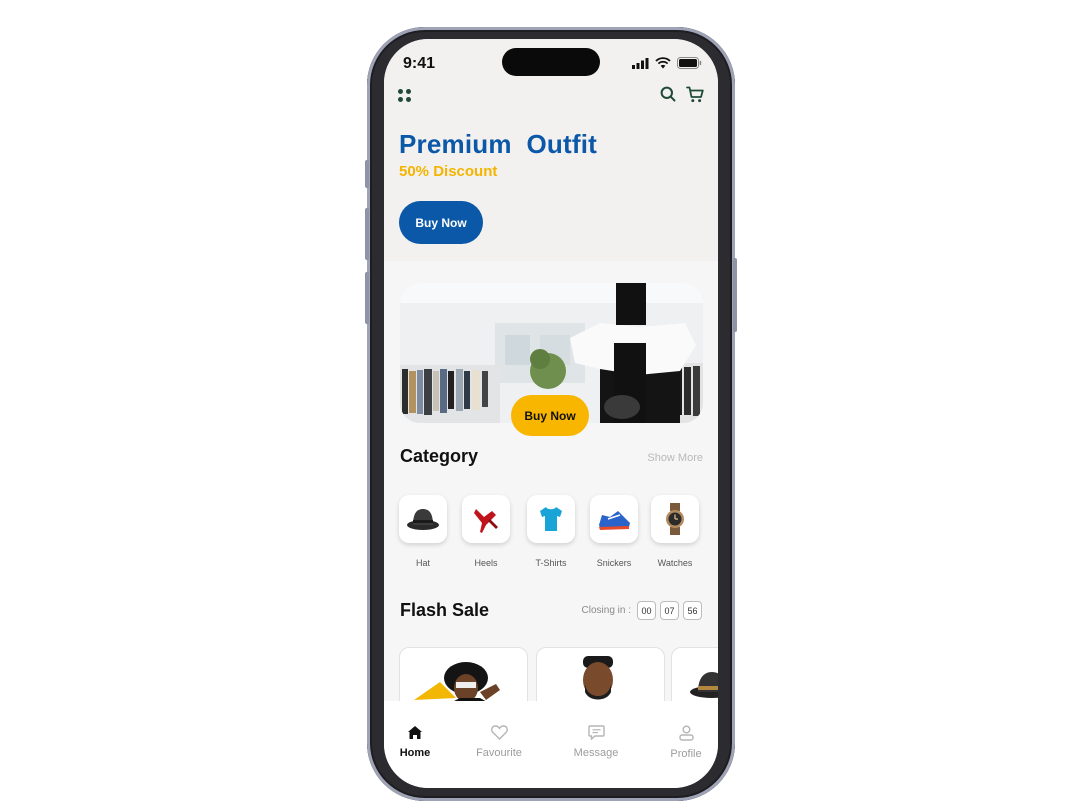  What do you see at coordinates (551, 744) in the screenshot?
I see `bottom-tab-bar: Home Favourite Message Profile` at bounding box center [551, 744].